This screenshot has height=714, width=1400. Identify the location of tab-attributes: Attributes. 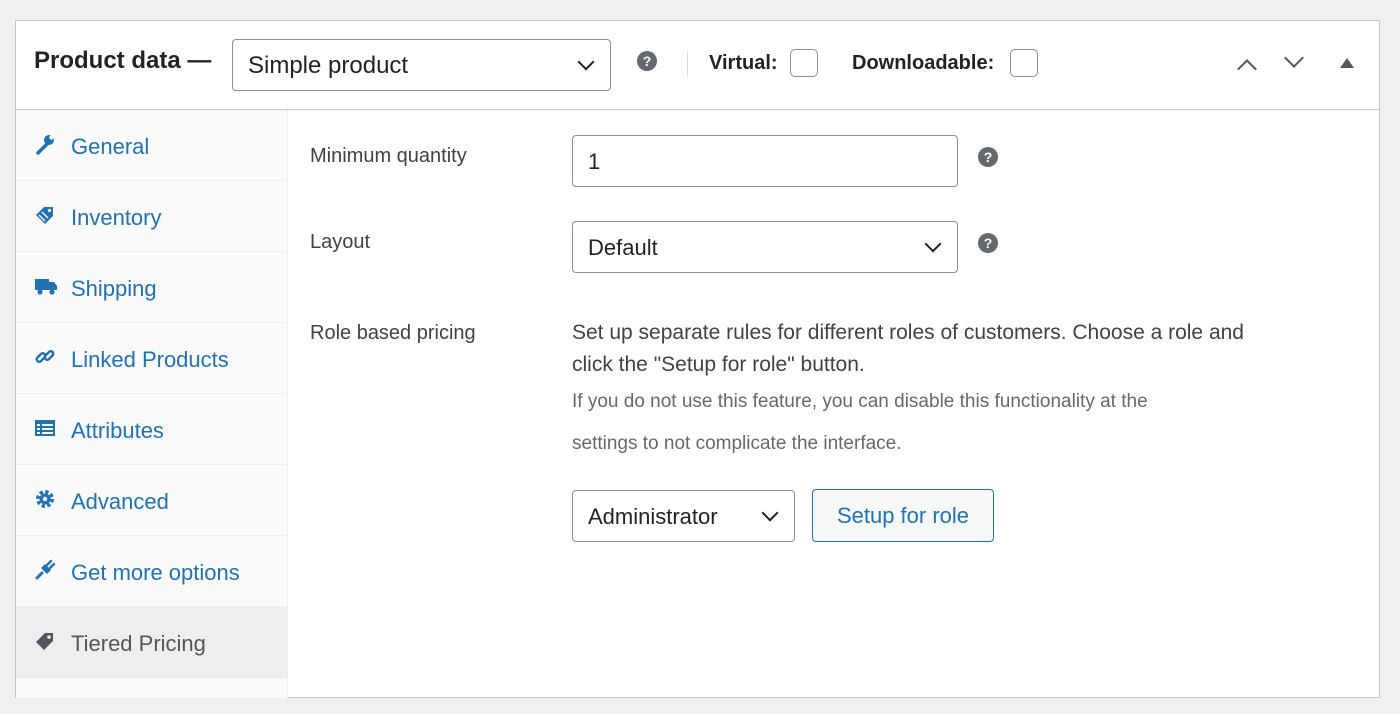
(152, 429).